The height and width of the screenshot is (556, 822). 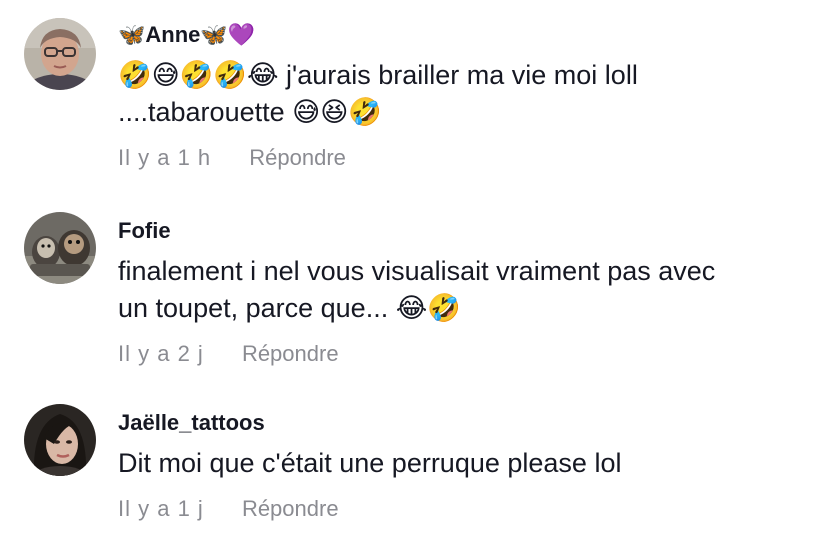 What do you see at coordinates (460, 423) in the screenshot?
I see `comment-username: Jaëlle_tattoos` at bounding box center [460, 423].